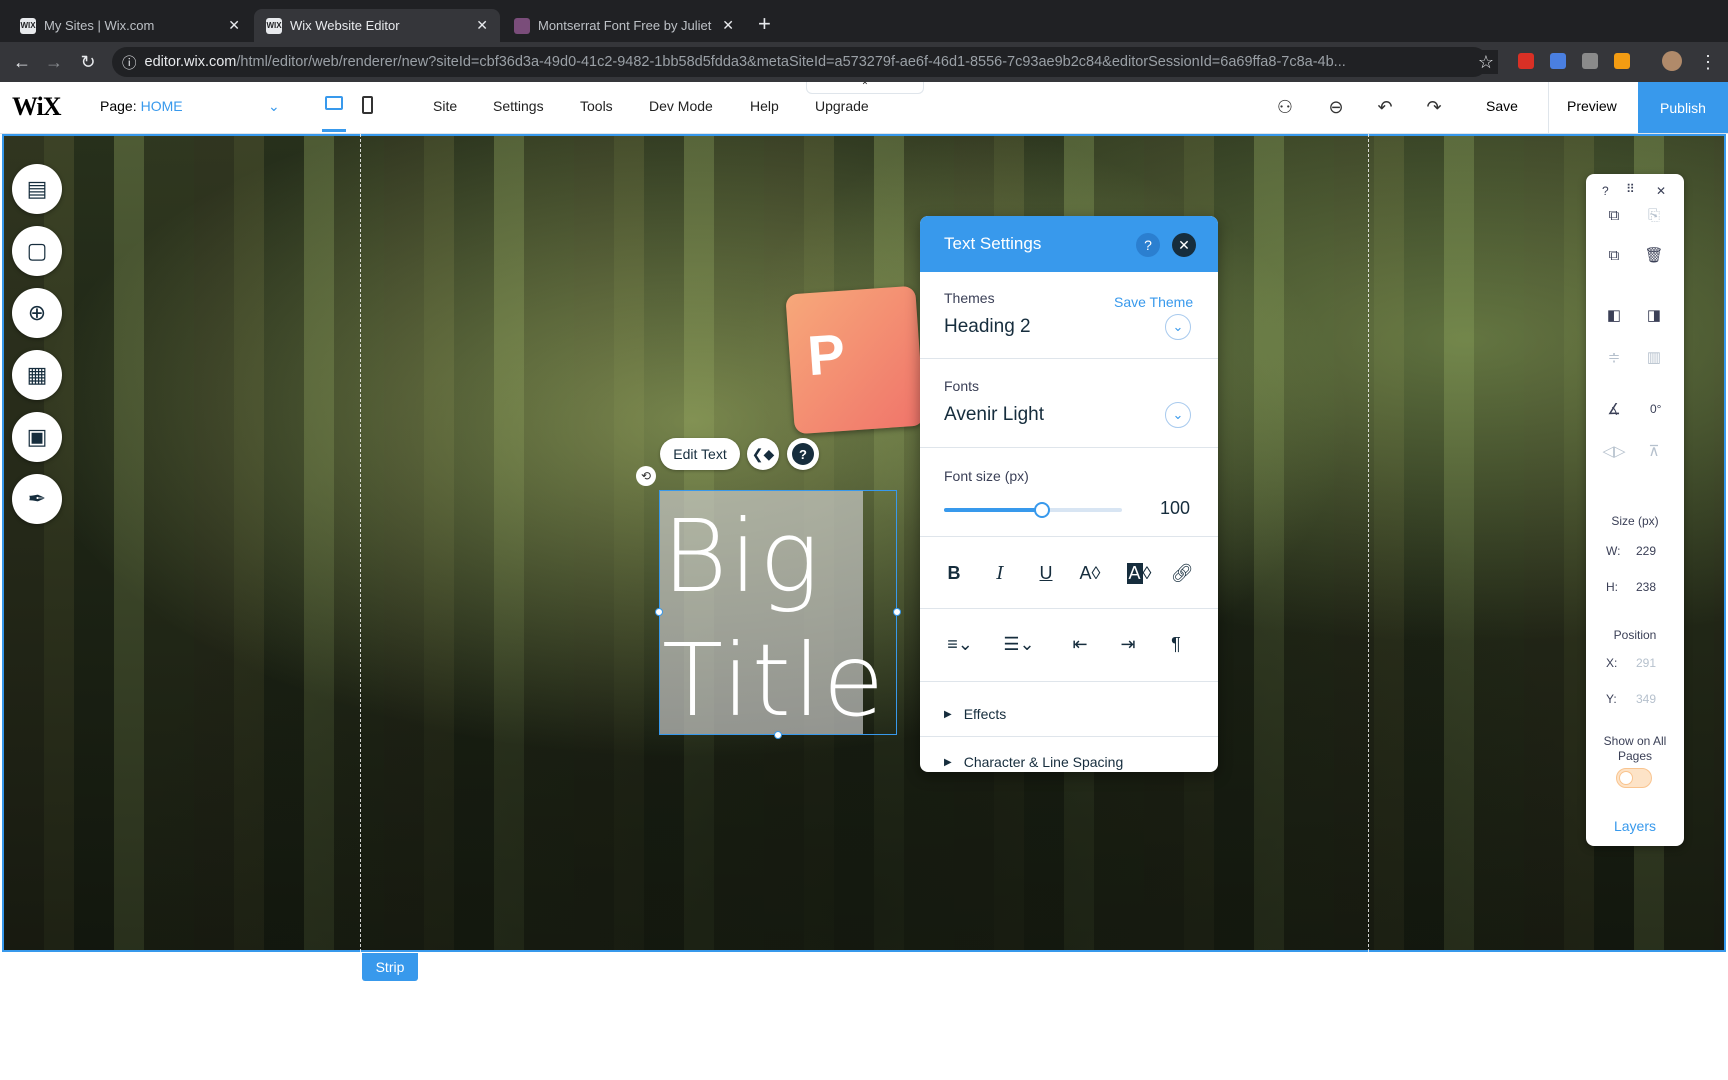  Describe the element at coordinates (778, 735) in the screenshot. I see `resize-handle-bottom` at that location.